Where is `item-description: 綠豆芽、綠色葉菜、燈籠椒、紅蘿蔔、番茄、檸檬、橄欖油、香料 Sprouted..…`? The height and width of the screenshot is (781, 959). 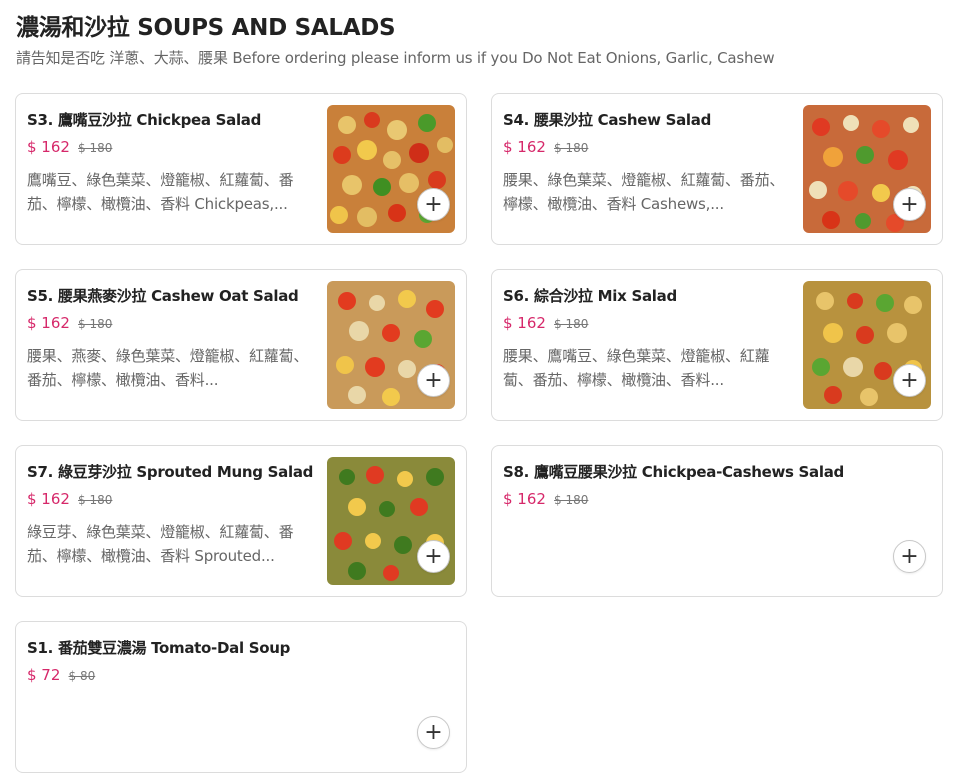 item-description: 綠豆芽、綠色葉菜、燈籠椒、紅蘿蔔、番茄、檸檬、橄欖油、香料 Sprouted..… is located at coordinates (160, 544).